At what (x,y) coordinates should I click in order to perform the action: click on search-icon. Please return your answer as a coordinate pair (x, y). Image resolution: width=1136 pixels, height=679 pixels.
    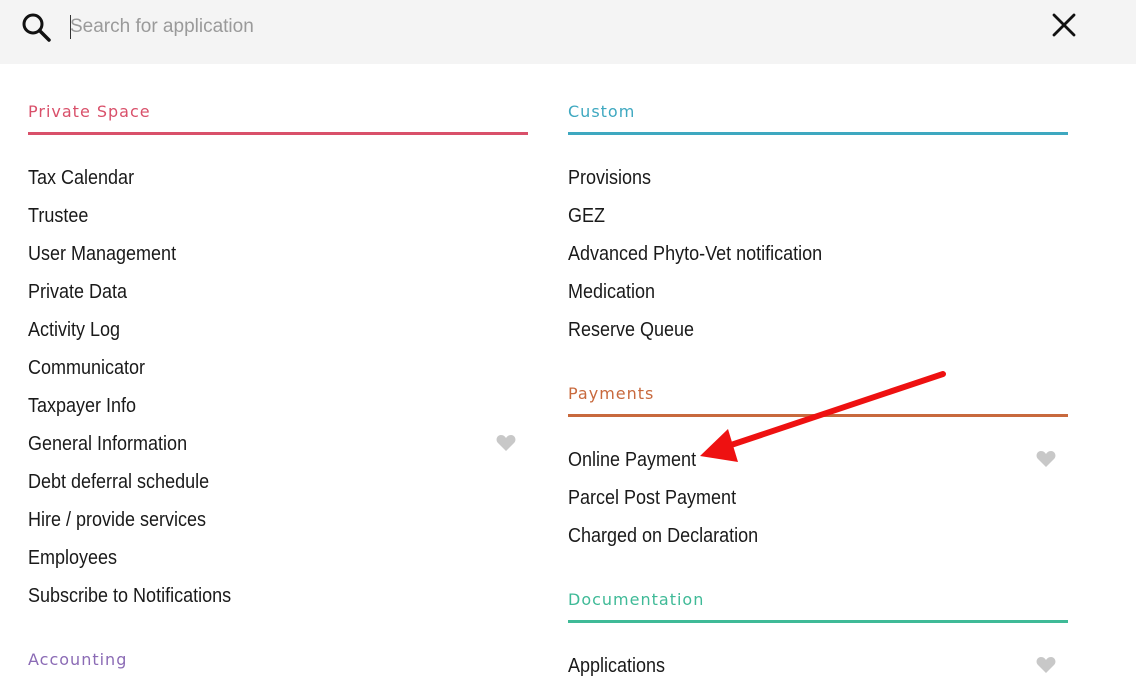
    Looking at the image, I should click on (36, 27).